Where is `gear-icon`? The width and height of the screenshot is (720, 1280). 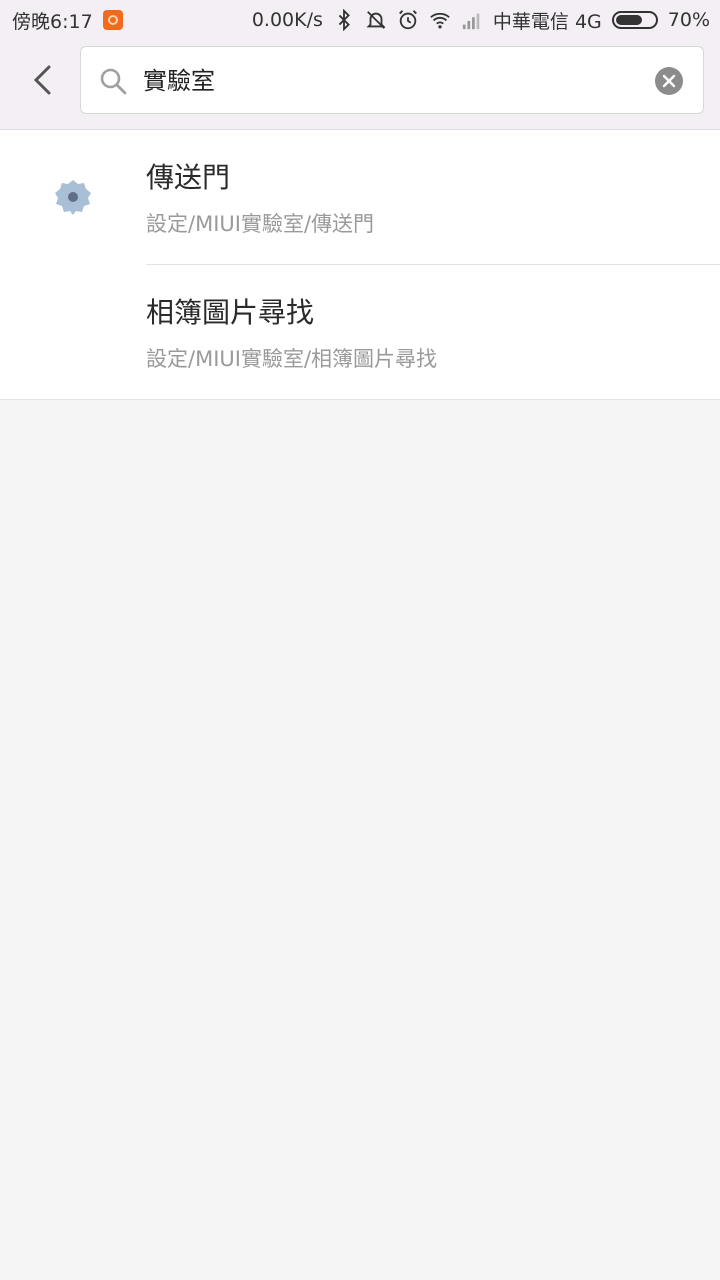
gear-icon is located at coordinates (73, 197).